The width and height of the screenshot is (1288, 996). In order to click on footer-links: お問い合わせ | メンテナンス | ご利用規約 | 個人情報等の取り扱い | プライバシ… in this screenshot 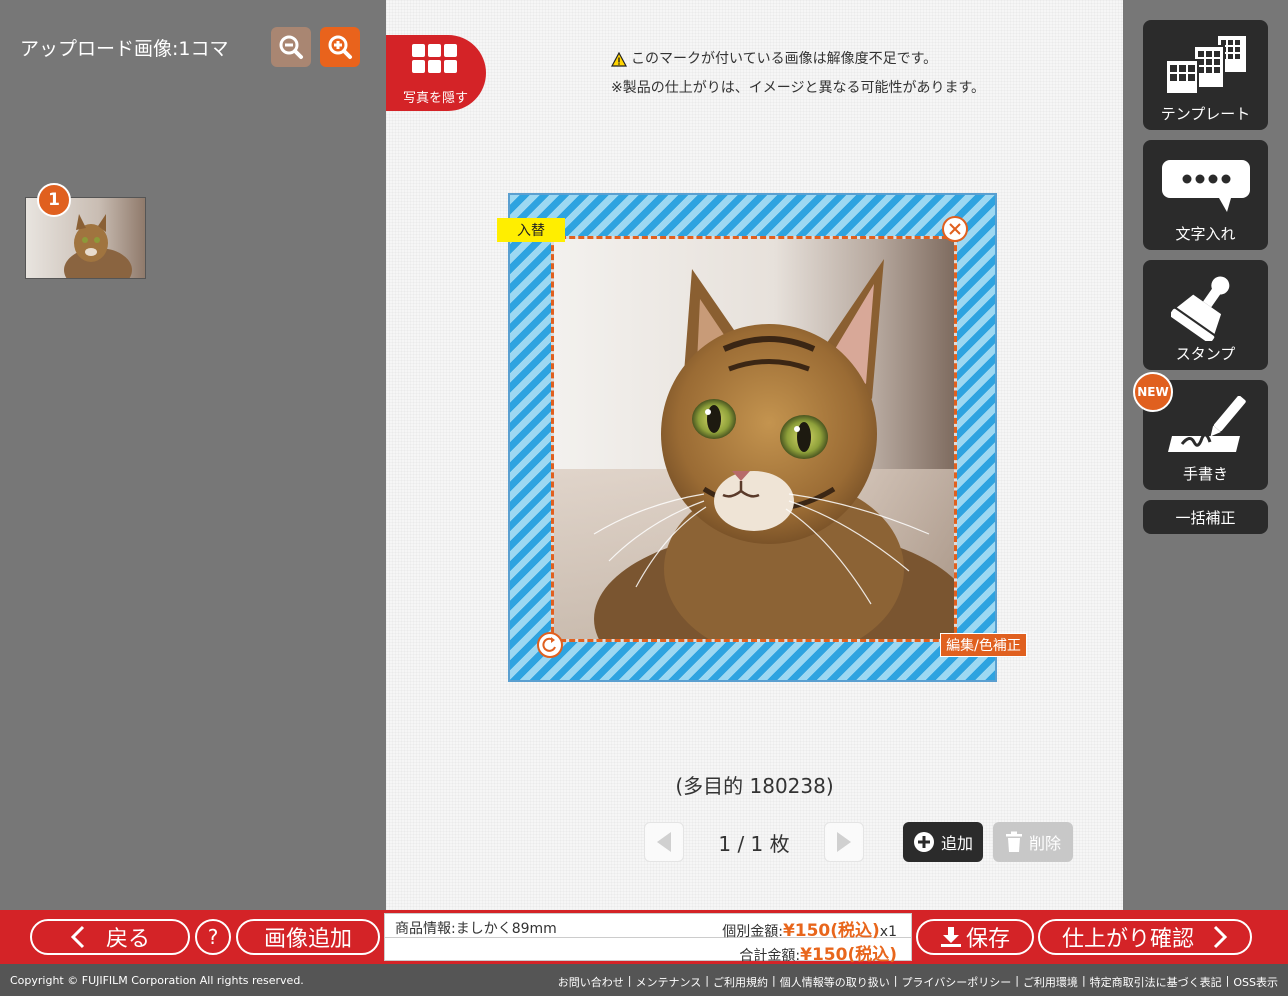, I will do `click(917, 982)`.